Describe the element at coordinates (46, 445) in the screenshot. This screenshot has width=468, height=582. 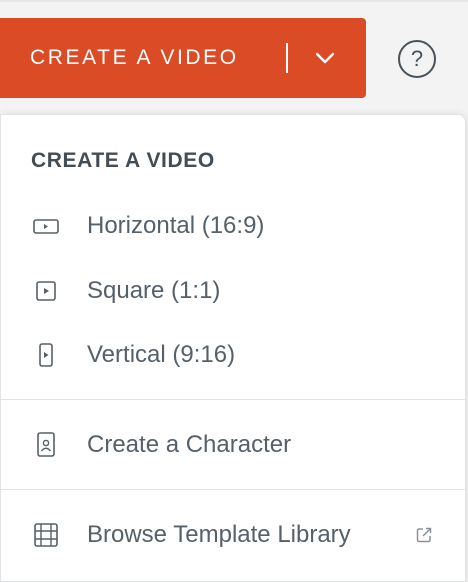
I see `character-card-icon` at that location.